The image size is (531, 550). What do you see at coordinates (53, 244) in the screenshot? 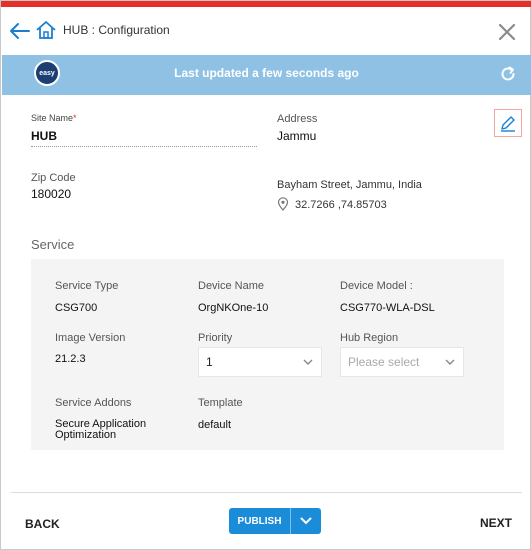
I see `service-section-title: Service` at bounding box center [53, 244].